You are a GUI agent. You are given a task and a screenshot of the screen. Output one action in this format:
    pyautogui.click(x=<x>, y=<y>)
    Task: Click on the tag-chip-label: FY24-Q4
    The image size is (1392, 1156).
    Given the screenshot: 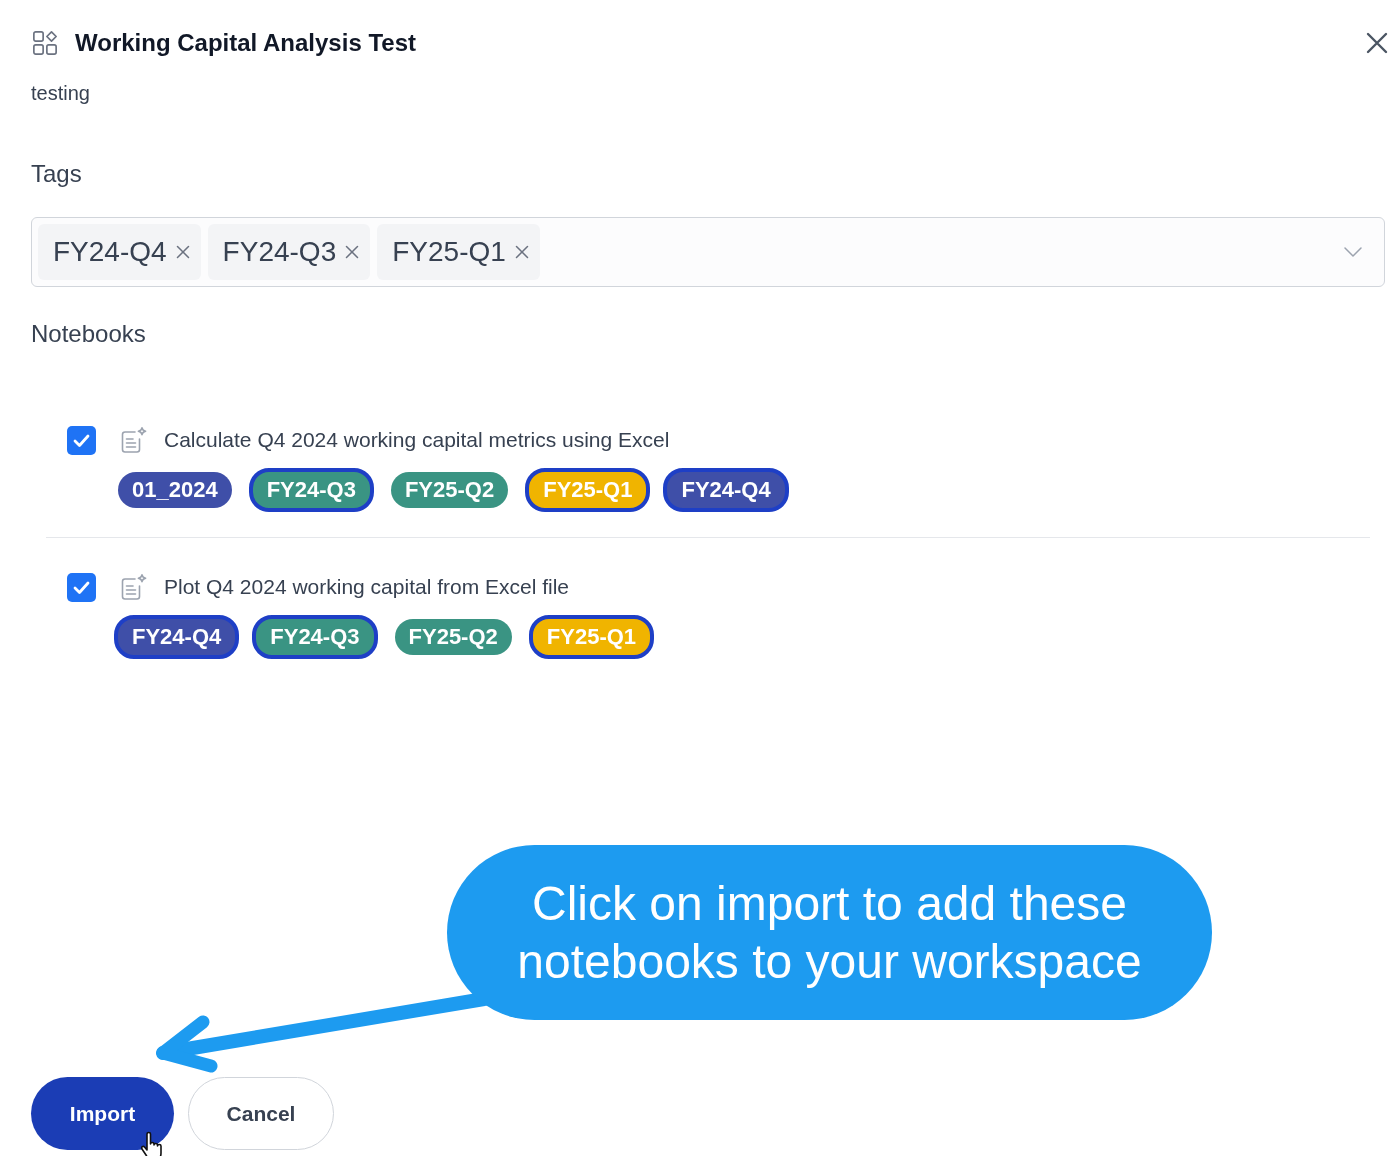 What is the action you would take?
    pyautogui.click(x=110, y=252)
    